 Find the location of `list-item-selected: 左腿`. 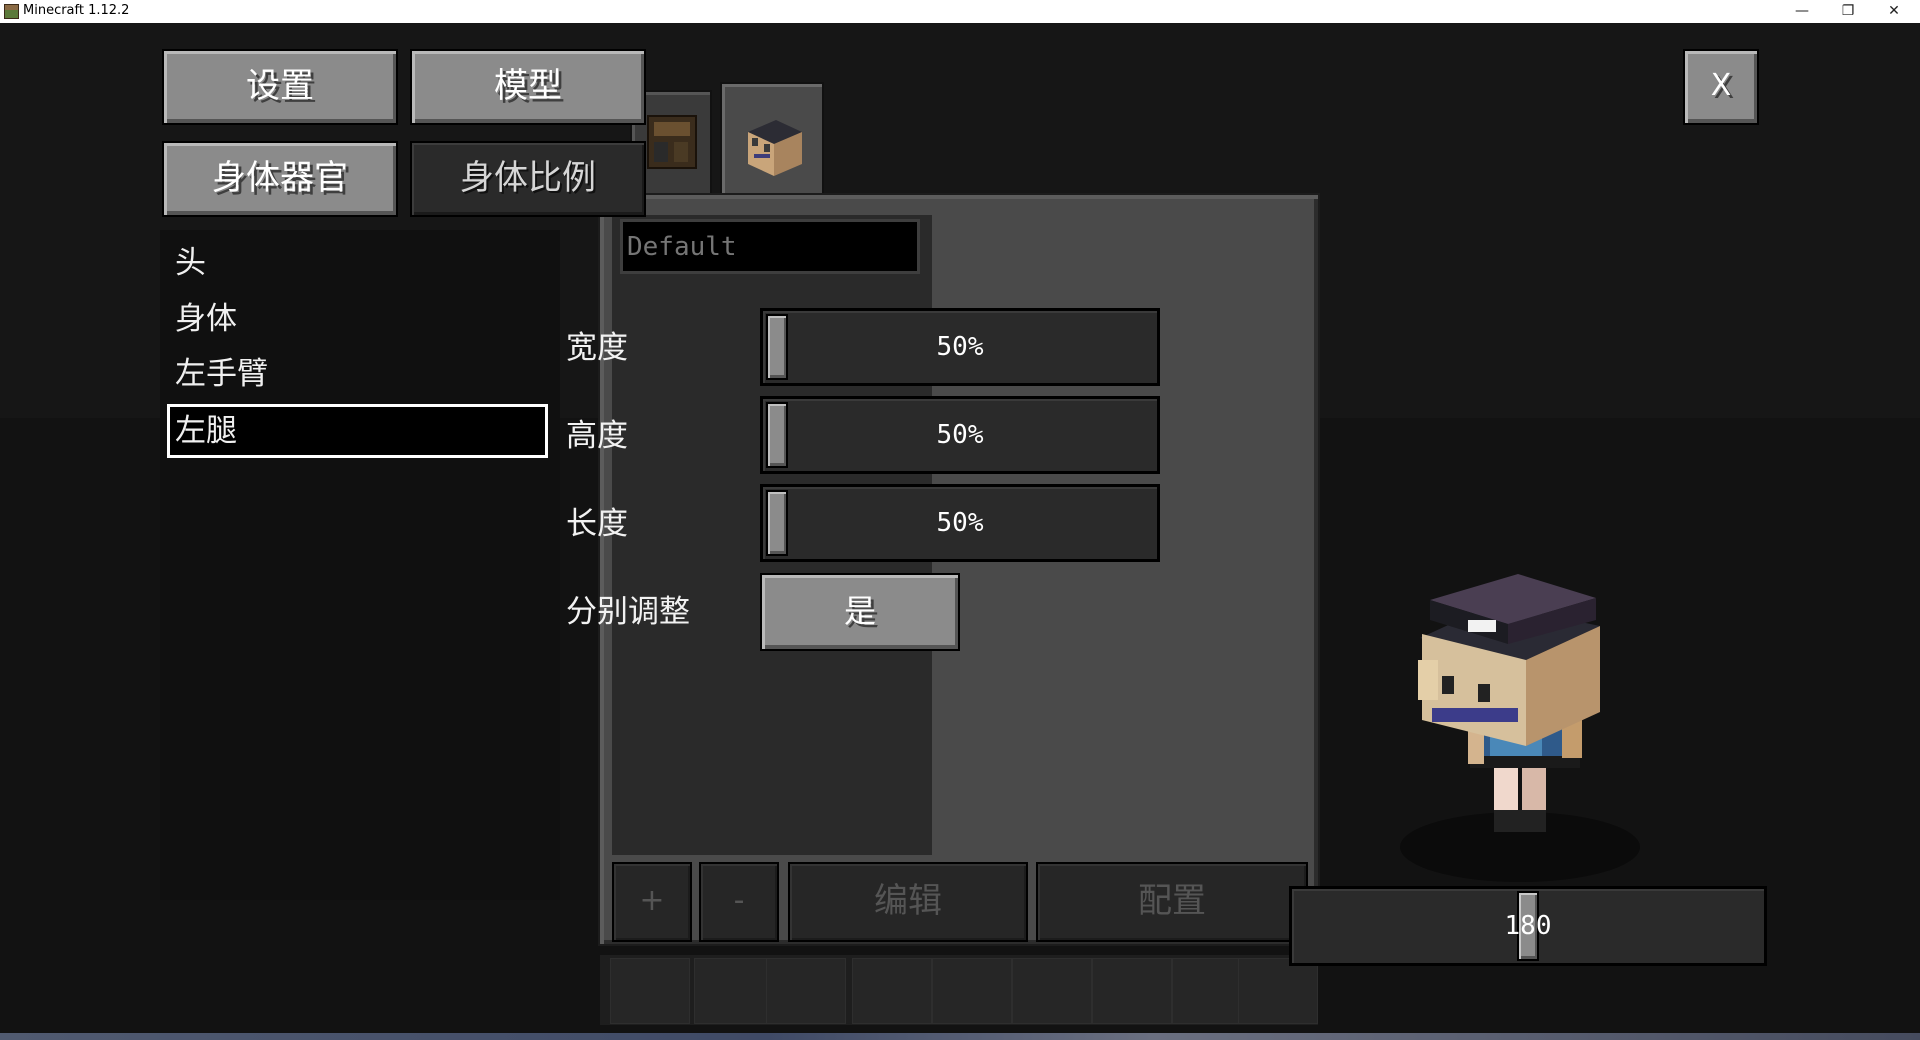

list-item-selected: 左腿 is located at coordinates (357, 431).